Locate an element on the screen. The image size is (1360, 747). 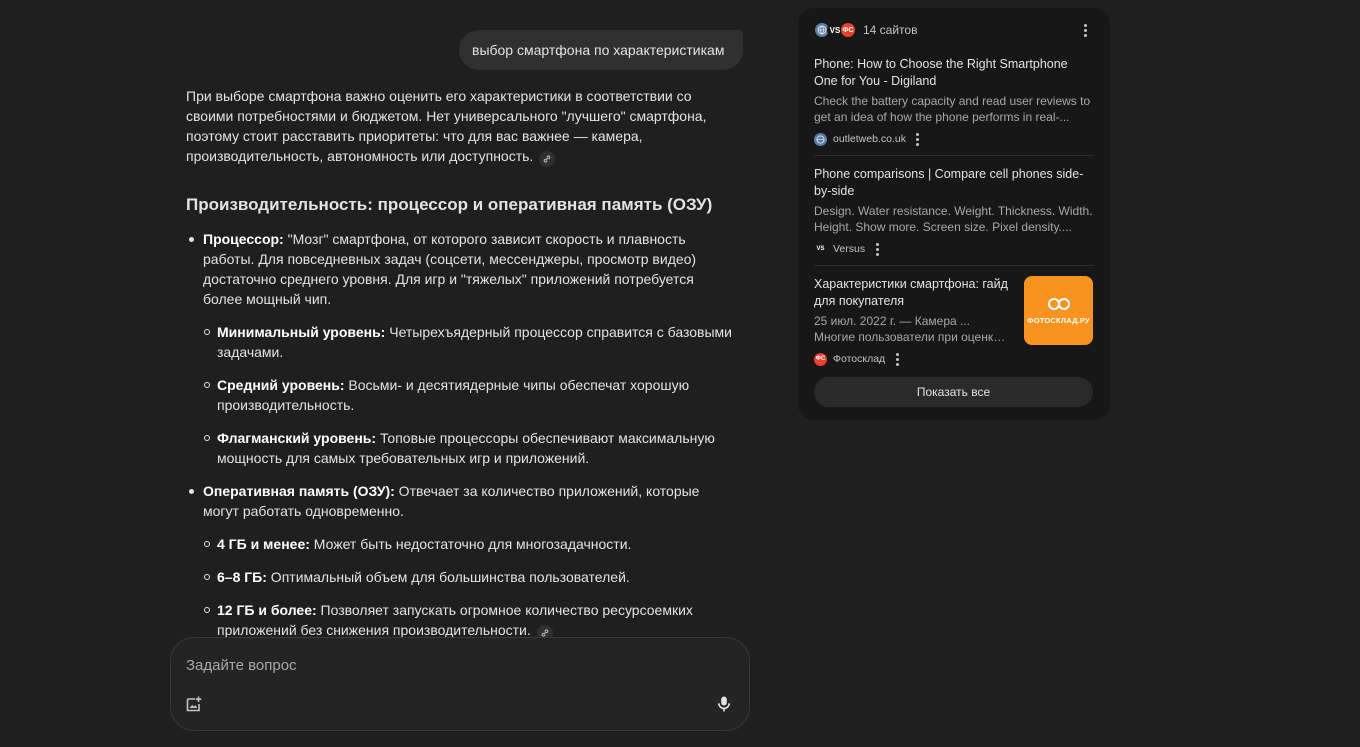
citation-link-icon is located at coordinates (547, 159).